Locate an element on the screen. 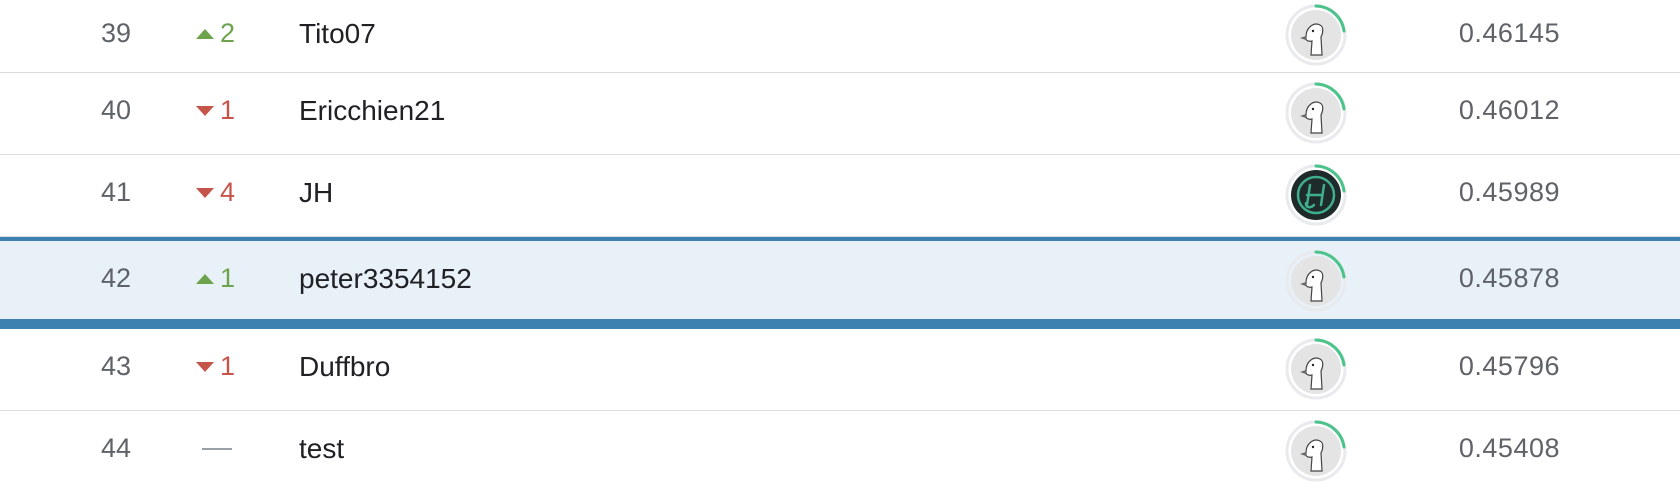  rank: 43 is located at coordinates (116, 366).